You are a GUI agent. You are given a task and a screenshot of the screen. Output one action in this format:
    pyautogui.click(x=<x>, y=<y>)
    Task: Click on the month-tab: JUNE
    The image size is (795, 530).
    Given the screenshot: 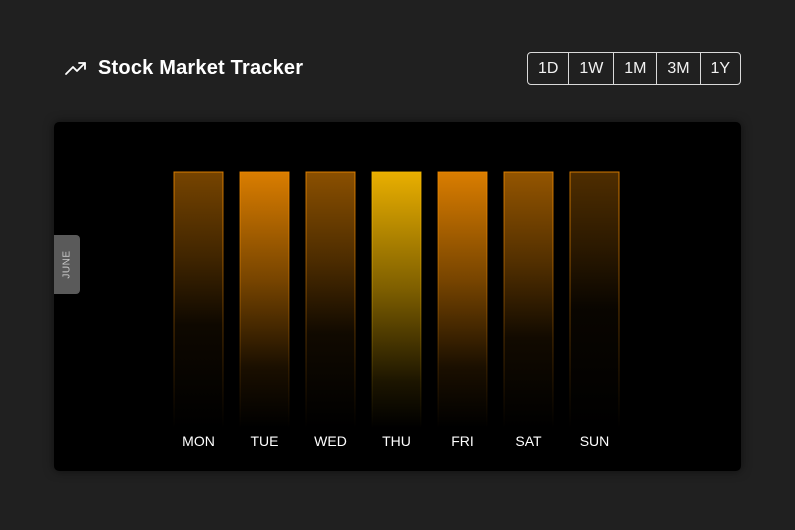 What is the action you would take?
    pyautogui.click(x=67, y=264)
    